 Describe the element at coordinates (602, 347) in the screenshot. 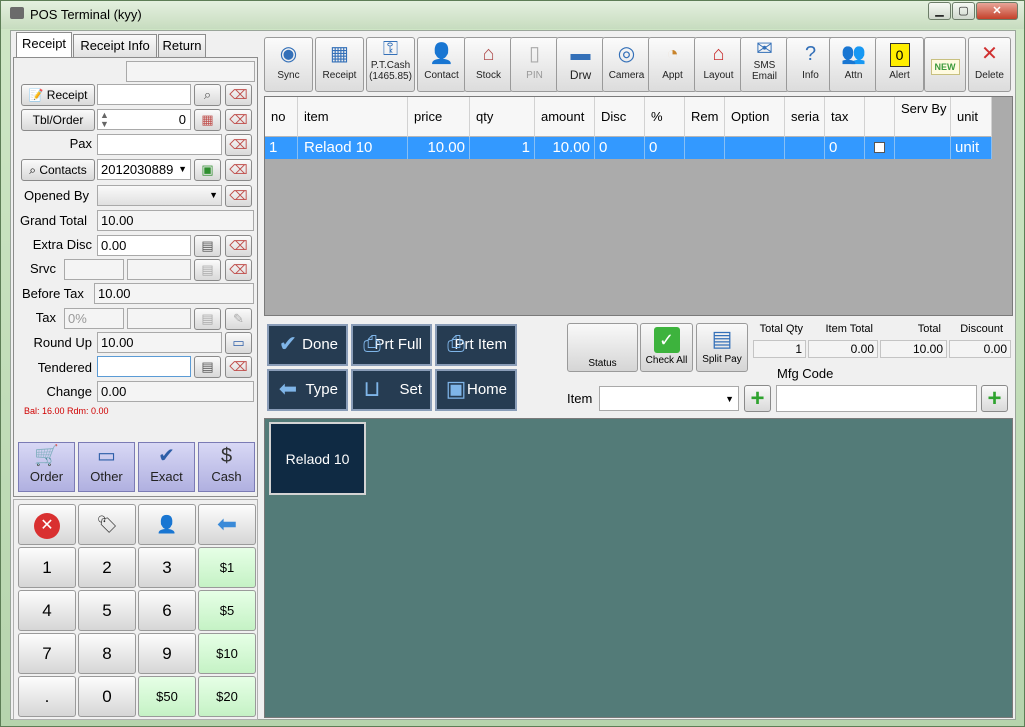

I see `status-button: Status` at that location.